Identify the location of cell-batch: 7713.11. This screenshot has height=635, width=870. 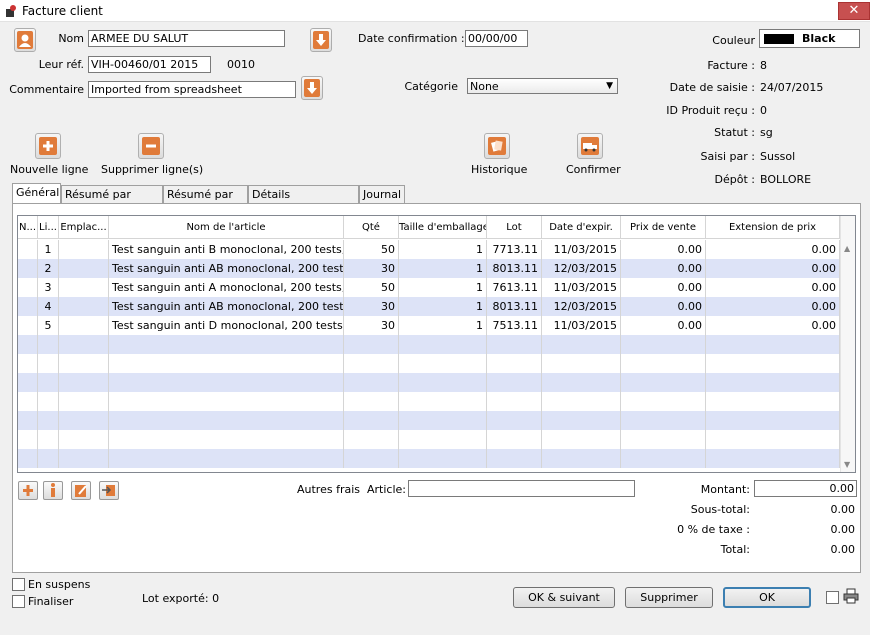
(514, 249).